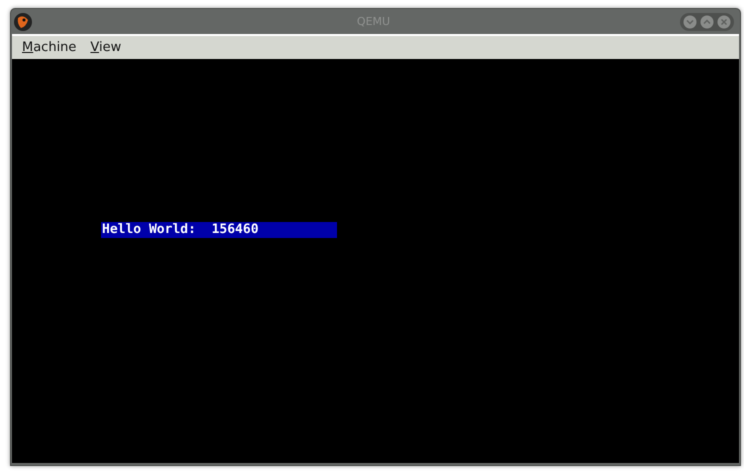 The height and width of the screenshot is (472, 744). I want to click on menu-item: Machine, so click(49, 47).